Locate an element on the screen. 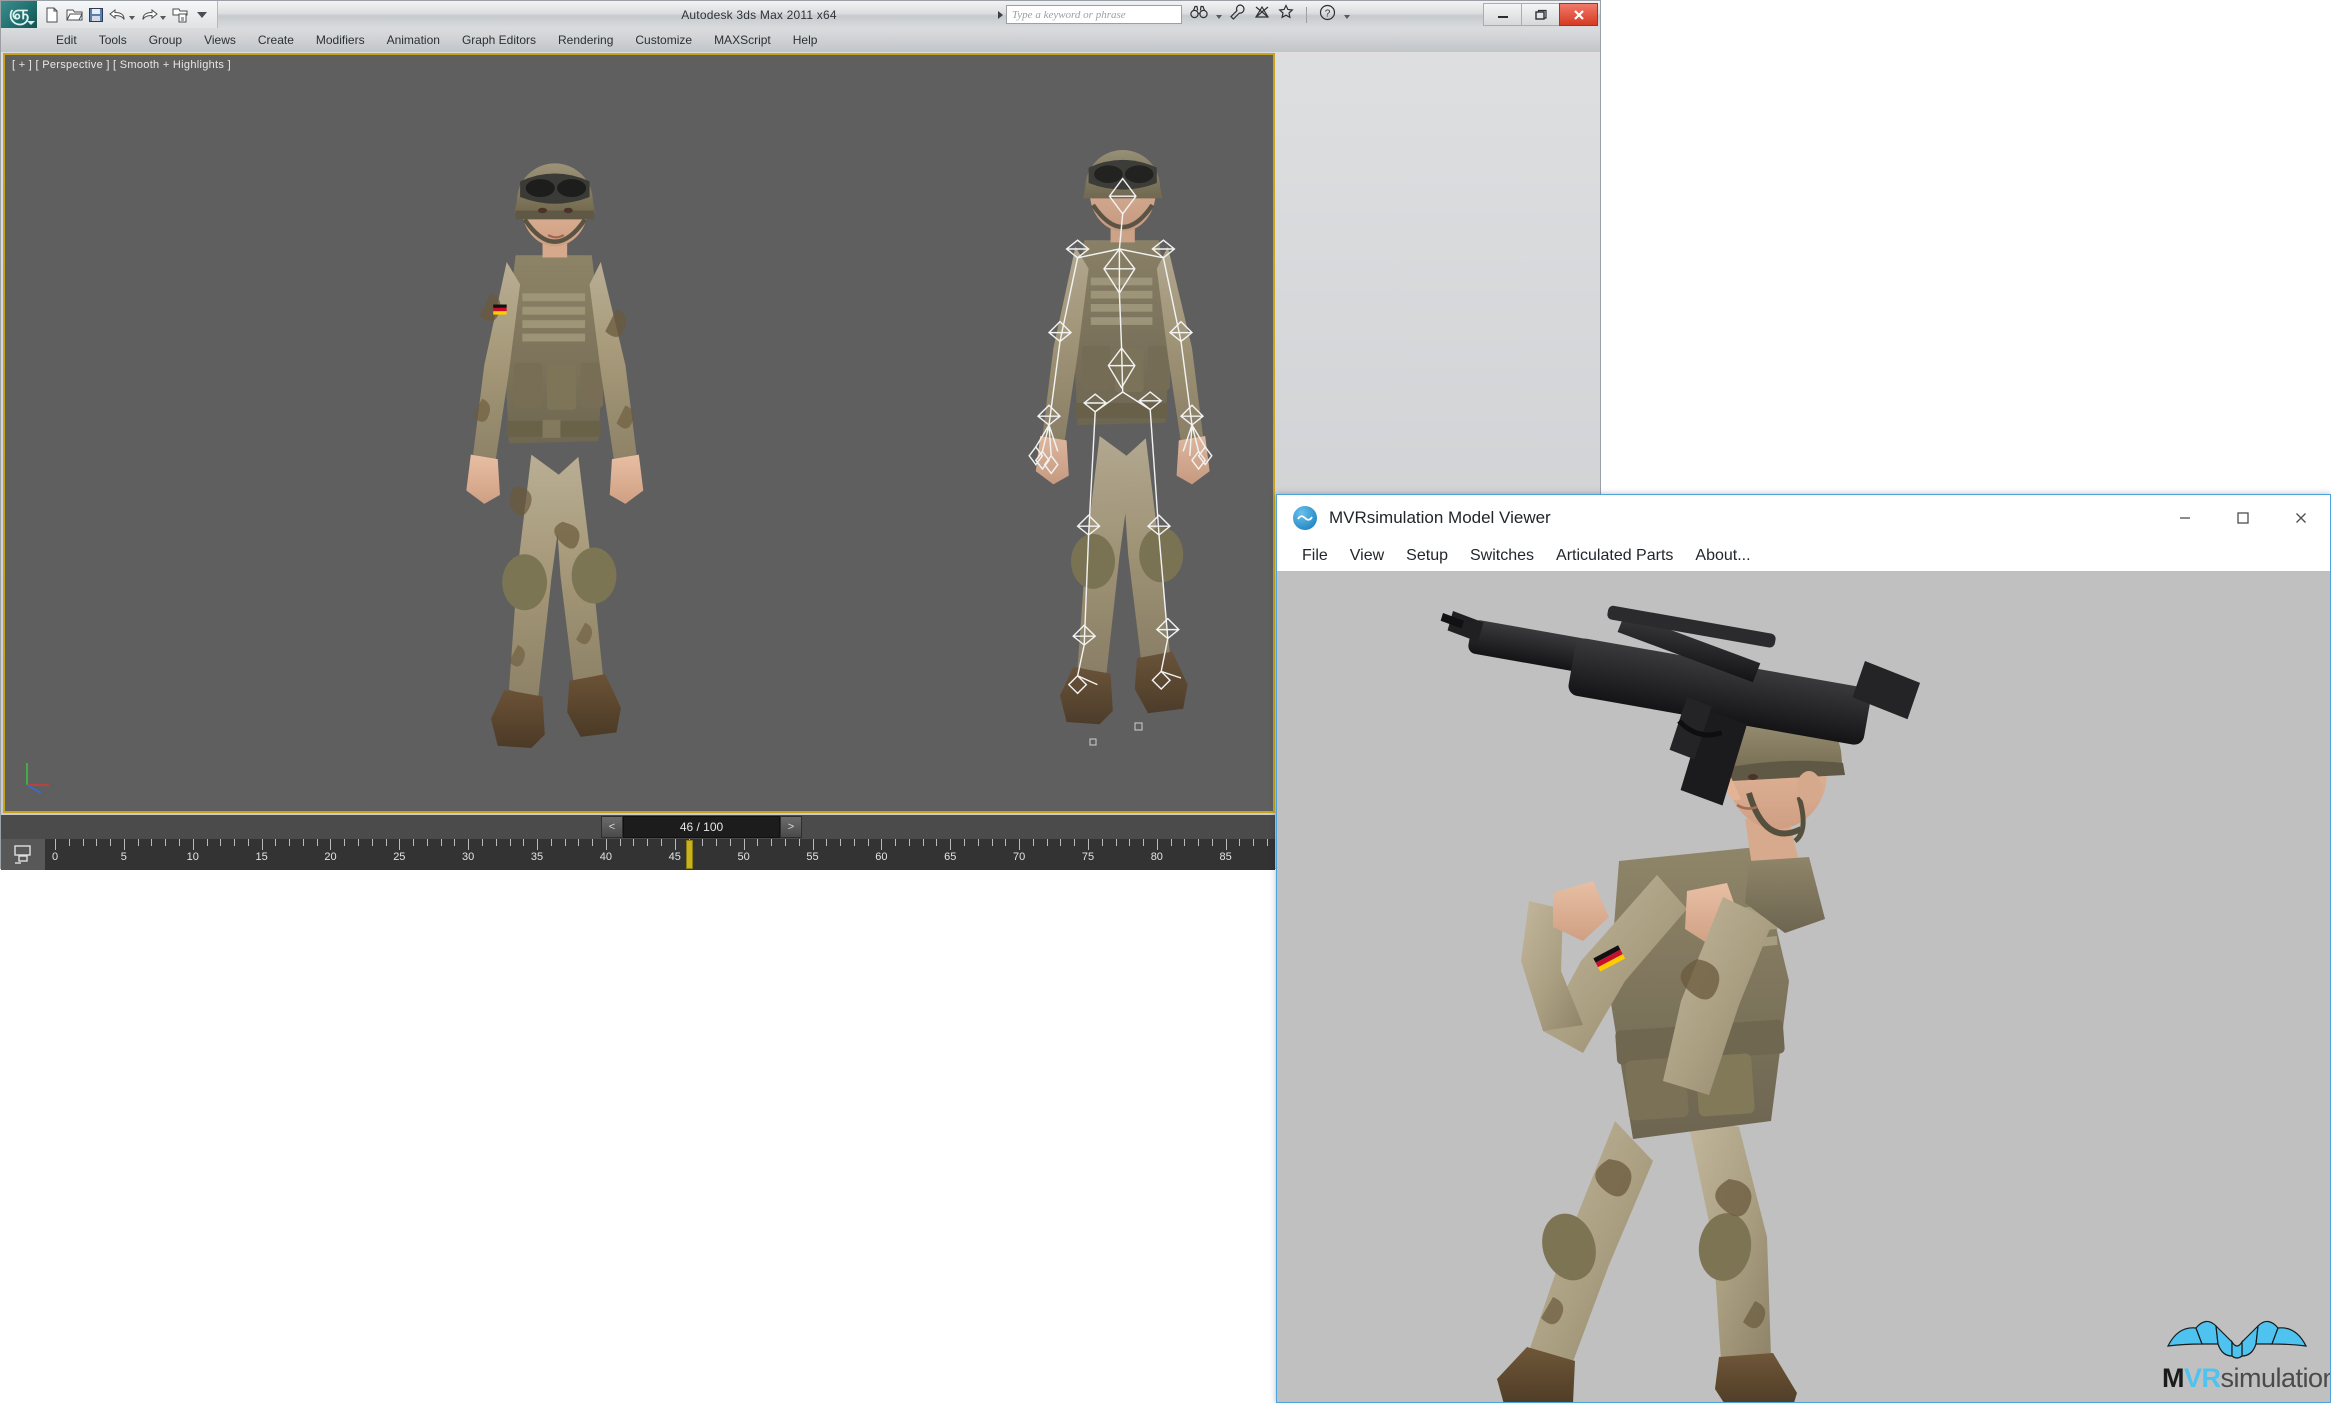 The image size is (2331, 1403). help-question-icon: ? is located at coordinates (1327, 15).